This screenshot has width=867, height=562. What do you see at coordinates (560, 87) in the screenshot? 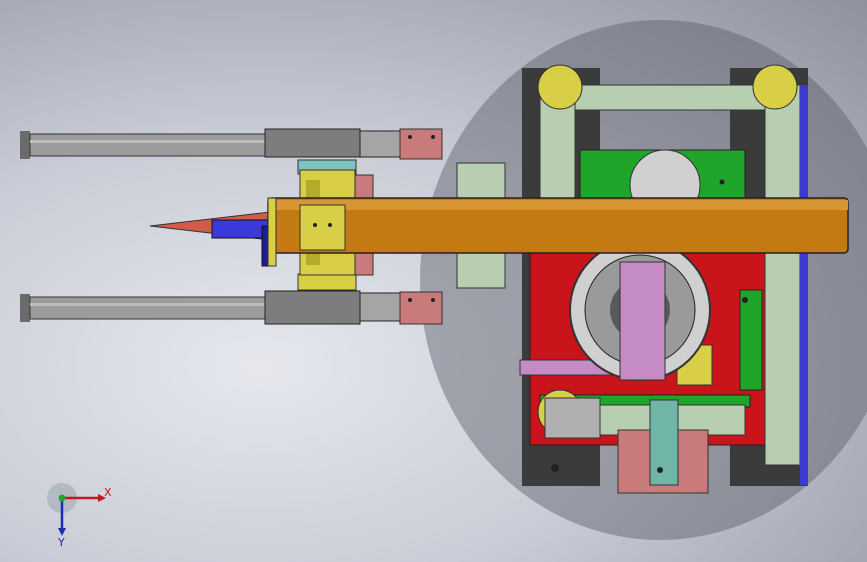
I see `wheel-top-left` at bounding box center [560, 87].